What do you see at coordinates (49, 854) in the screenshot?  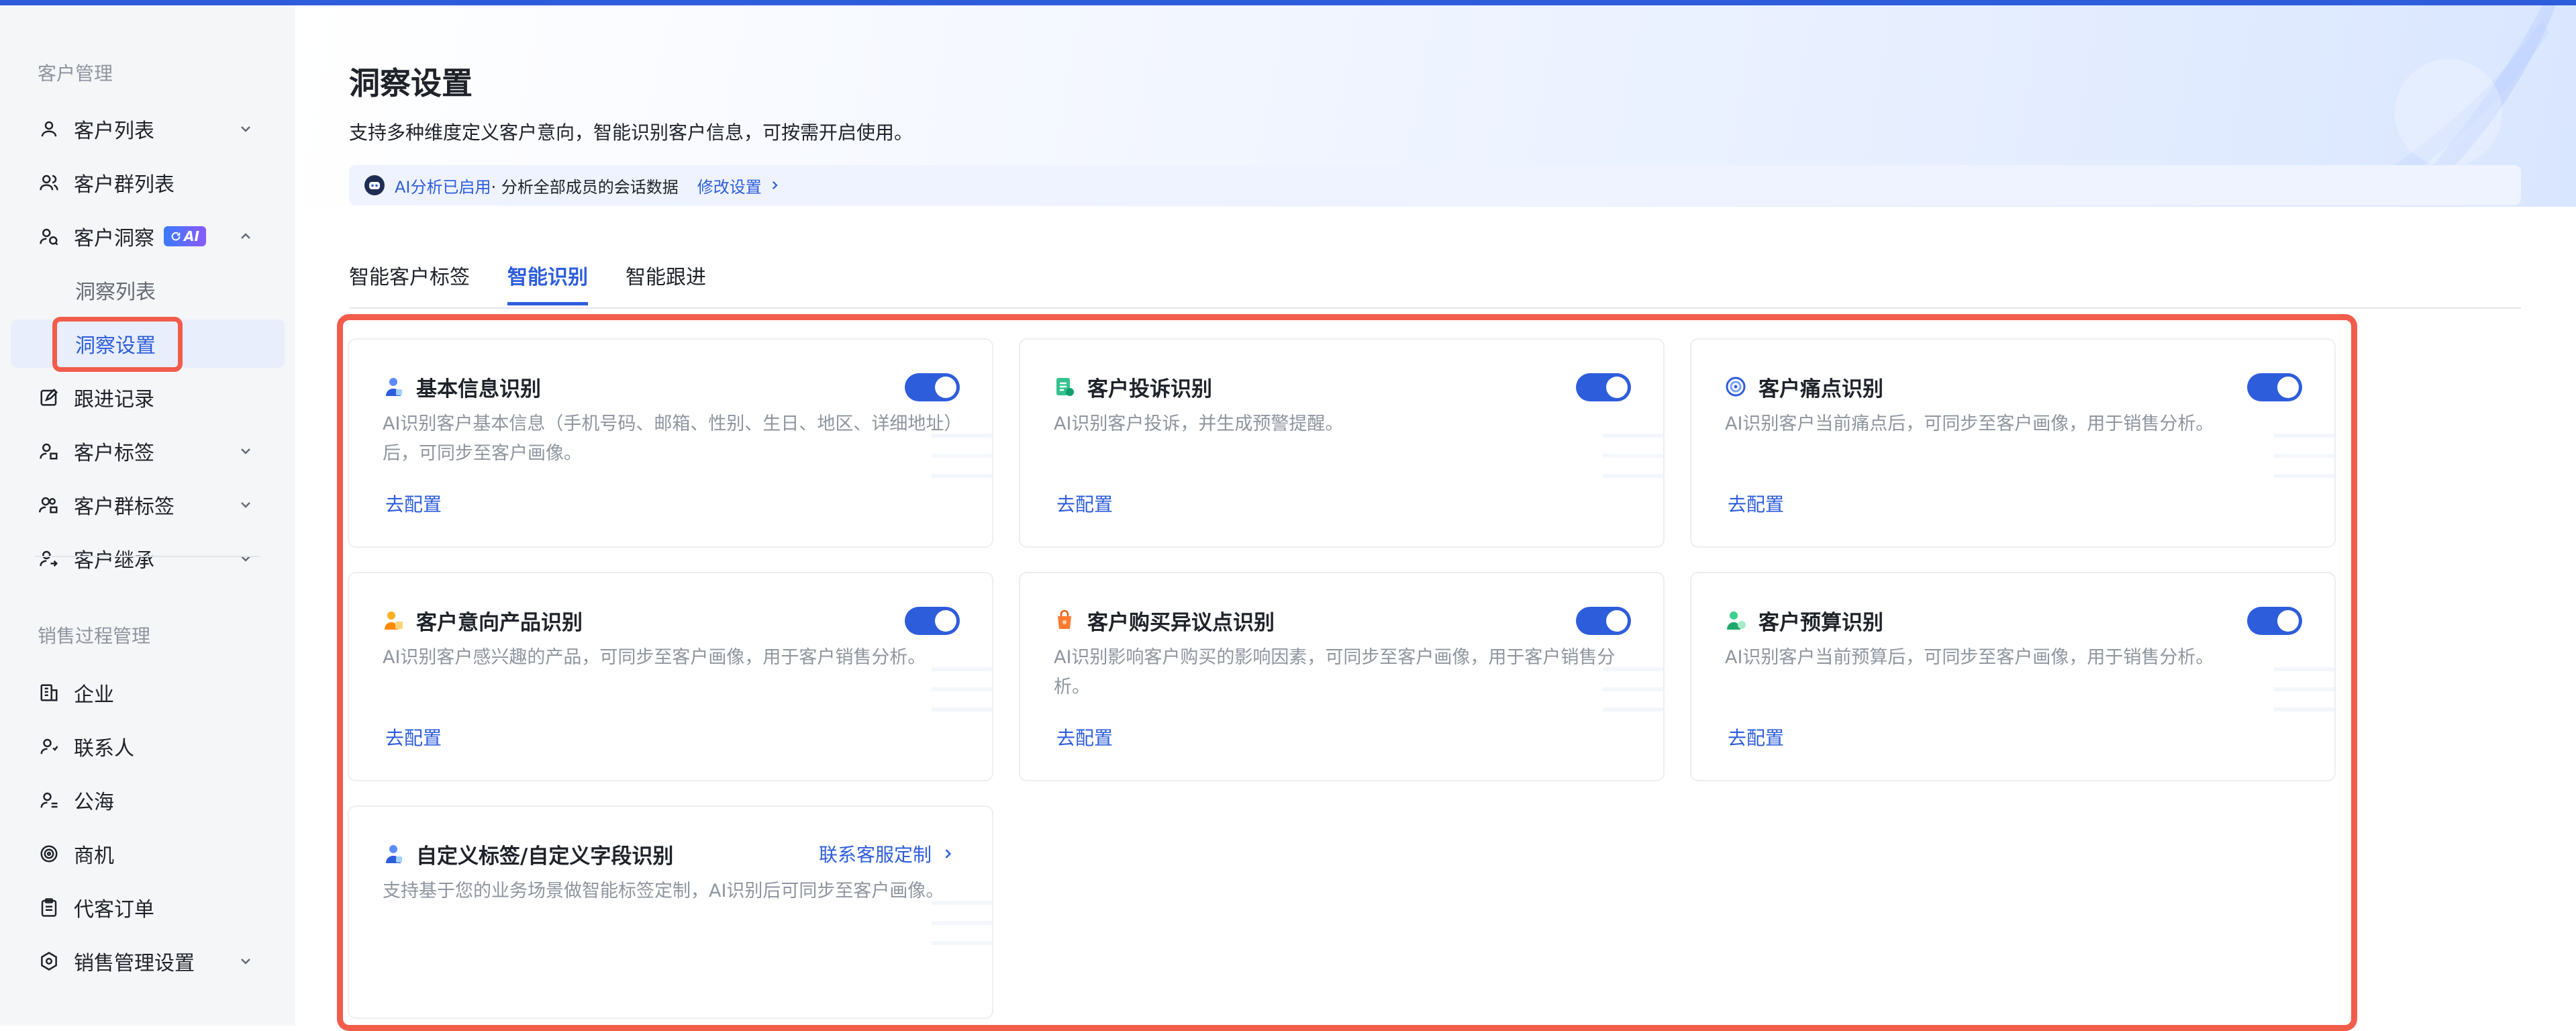 I see `target-icon` at bounding box center [49, 854].